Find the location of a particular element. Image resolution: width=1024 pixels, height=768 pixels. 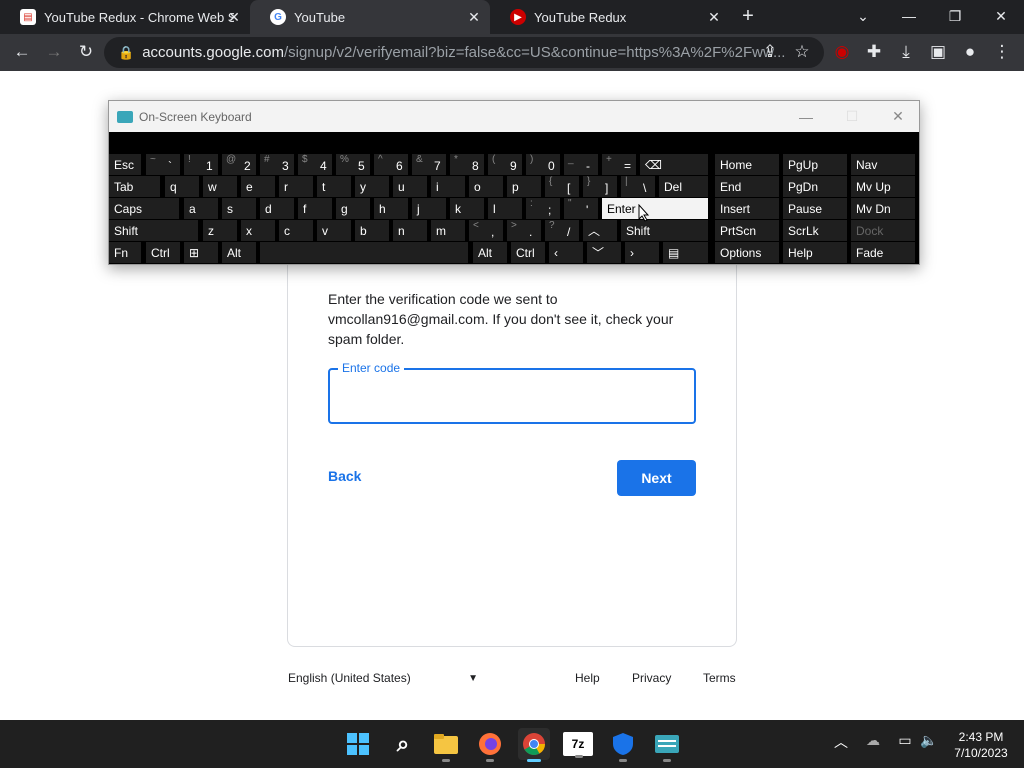

bookmark-star-icon: ☆ is located at coordinates (802, 52).